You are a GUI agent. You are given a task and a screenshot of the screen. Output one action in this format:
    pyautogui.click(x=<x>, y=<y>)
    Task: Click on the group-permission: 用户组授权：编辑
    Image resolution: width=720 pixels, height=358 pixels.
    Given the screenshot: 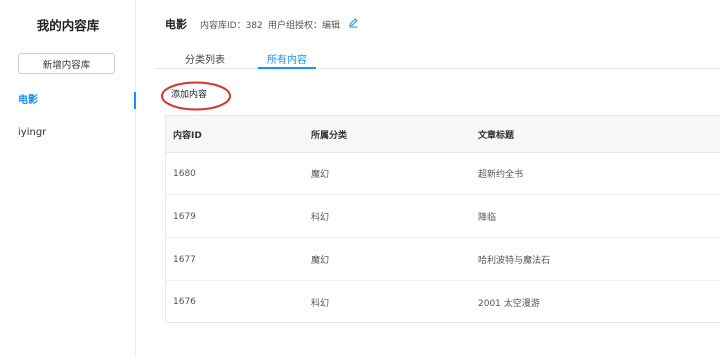 What is the action you would take?
    pyautogui.click(x=304, y=26)
    